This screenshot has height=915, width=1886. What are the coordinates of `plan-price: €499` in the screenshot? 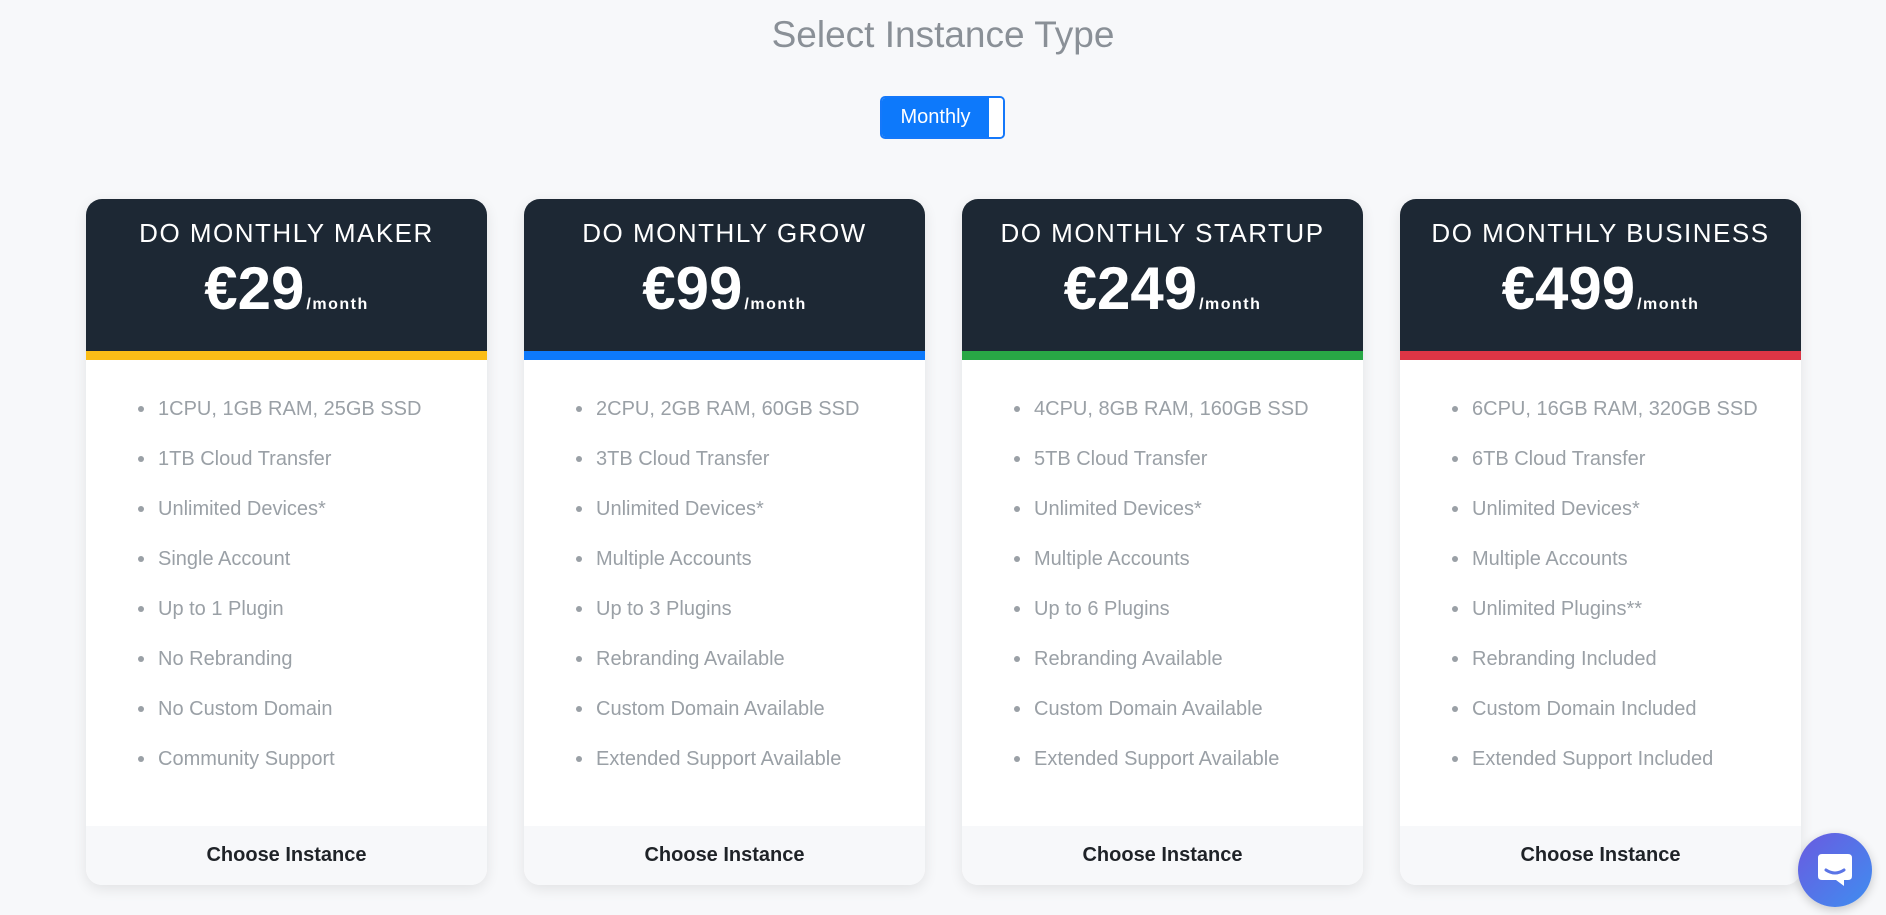 It's located at (1568, 288).